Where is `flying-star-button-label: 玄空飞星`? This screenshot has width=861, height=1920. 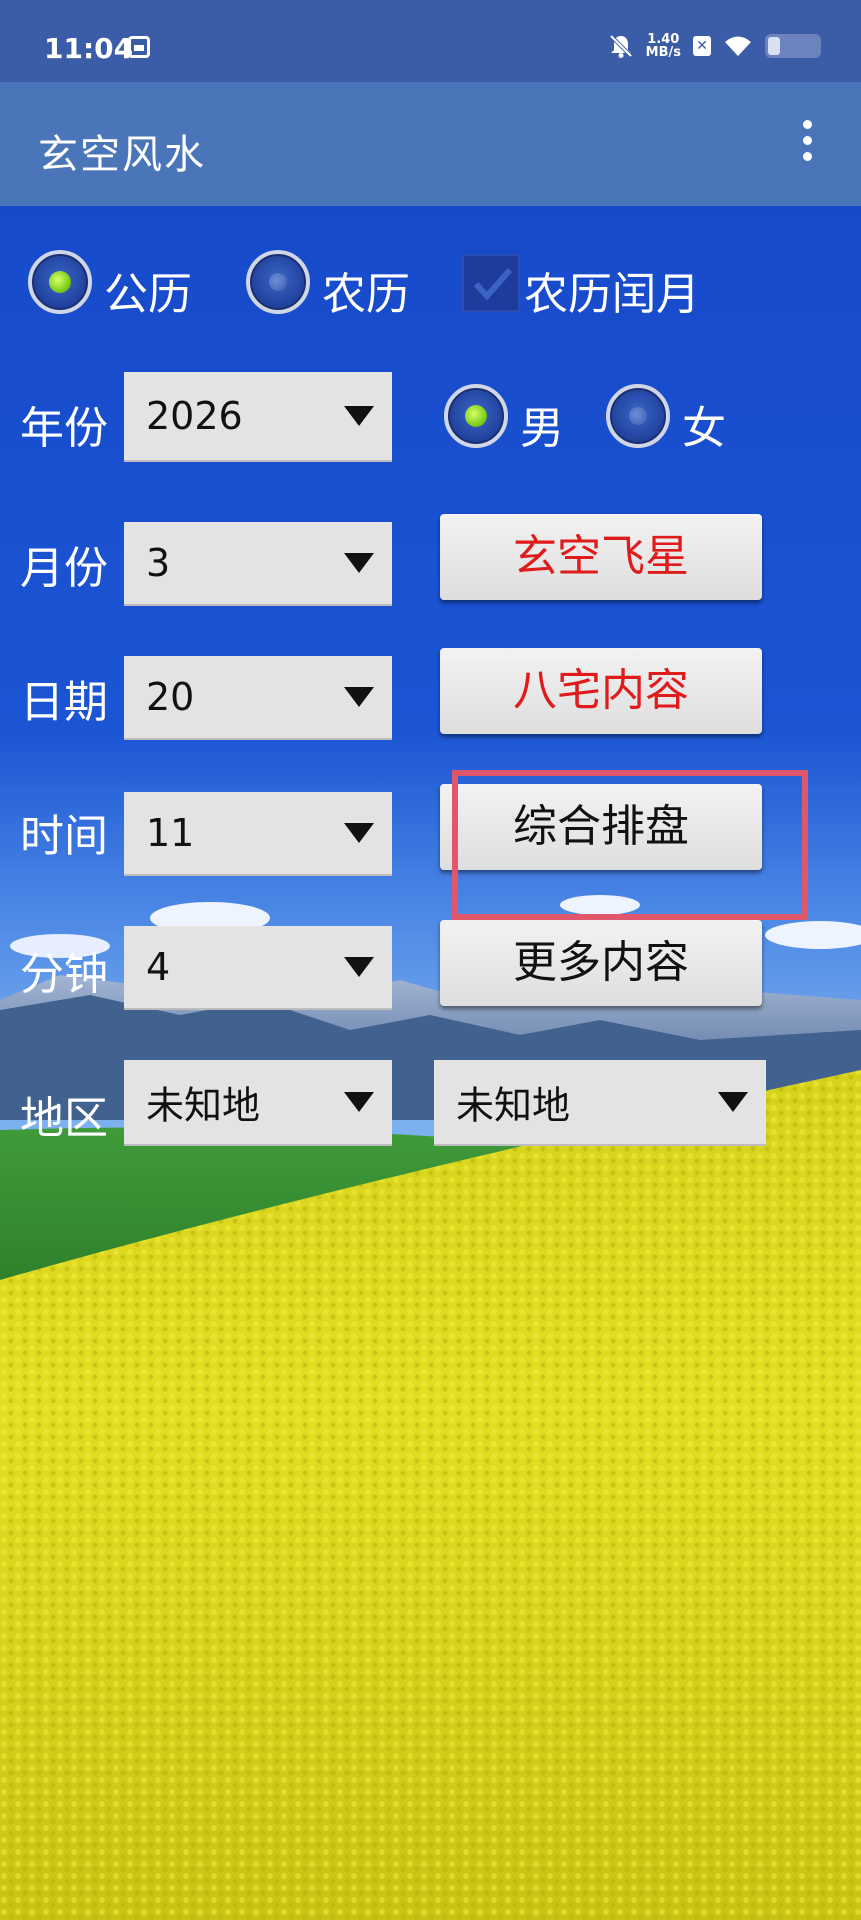 flying-star-button-label: 玄空飞星 is located at coordinates (601, 556).